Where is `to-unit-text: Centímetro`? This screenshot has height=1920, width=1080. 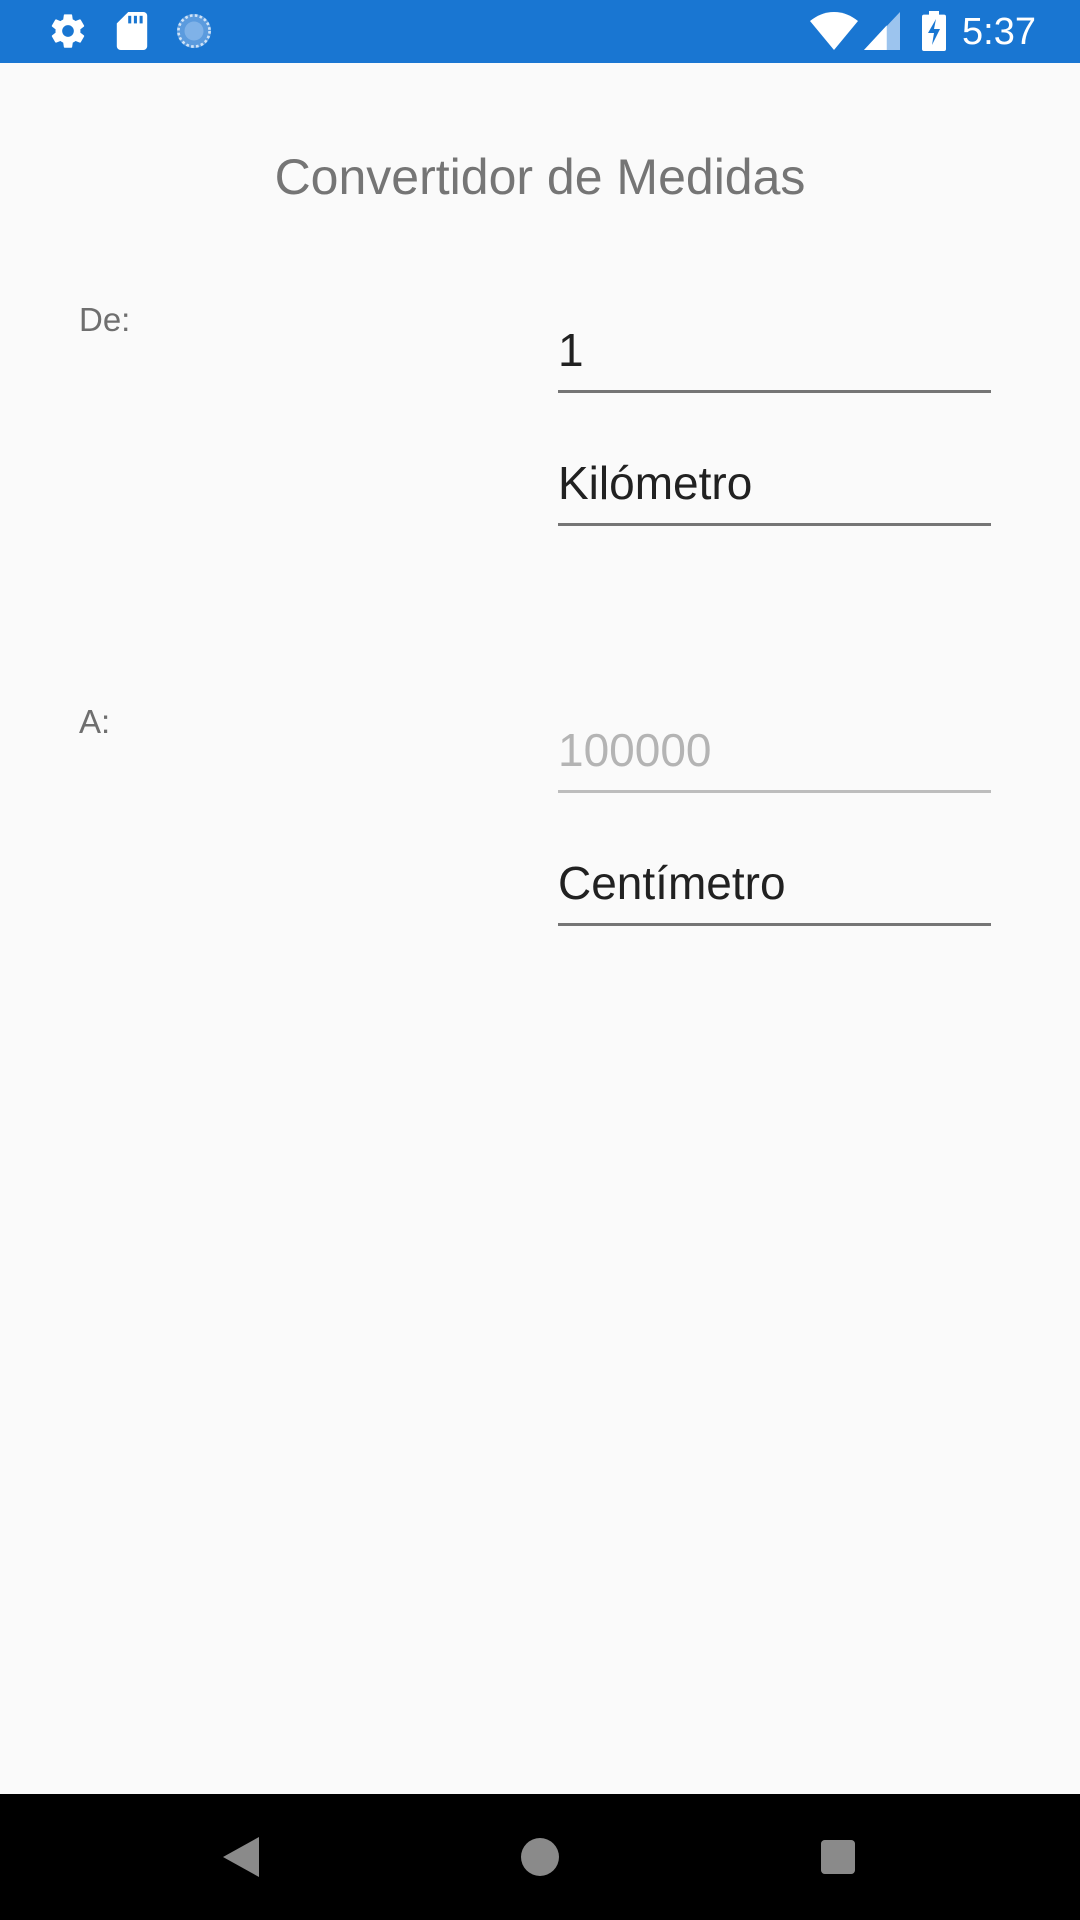
to-unit-text: Centímetro is located at coordinates (672, 883).